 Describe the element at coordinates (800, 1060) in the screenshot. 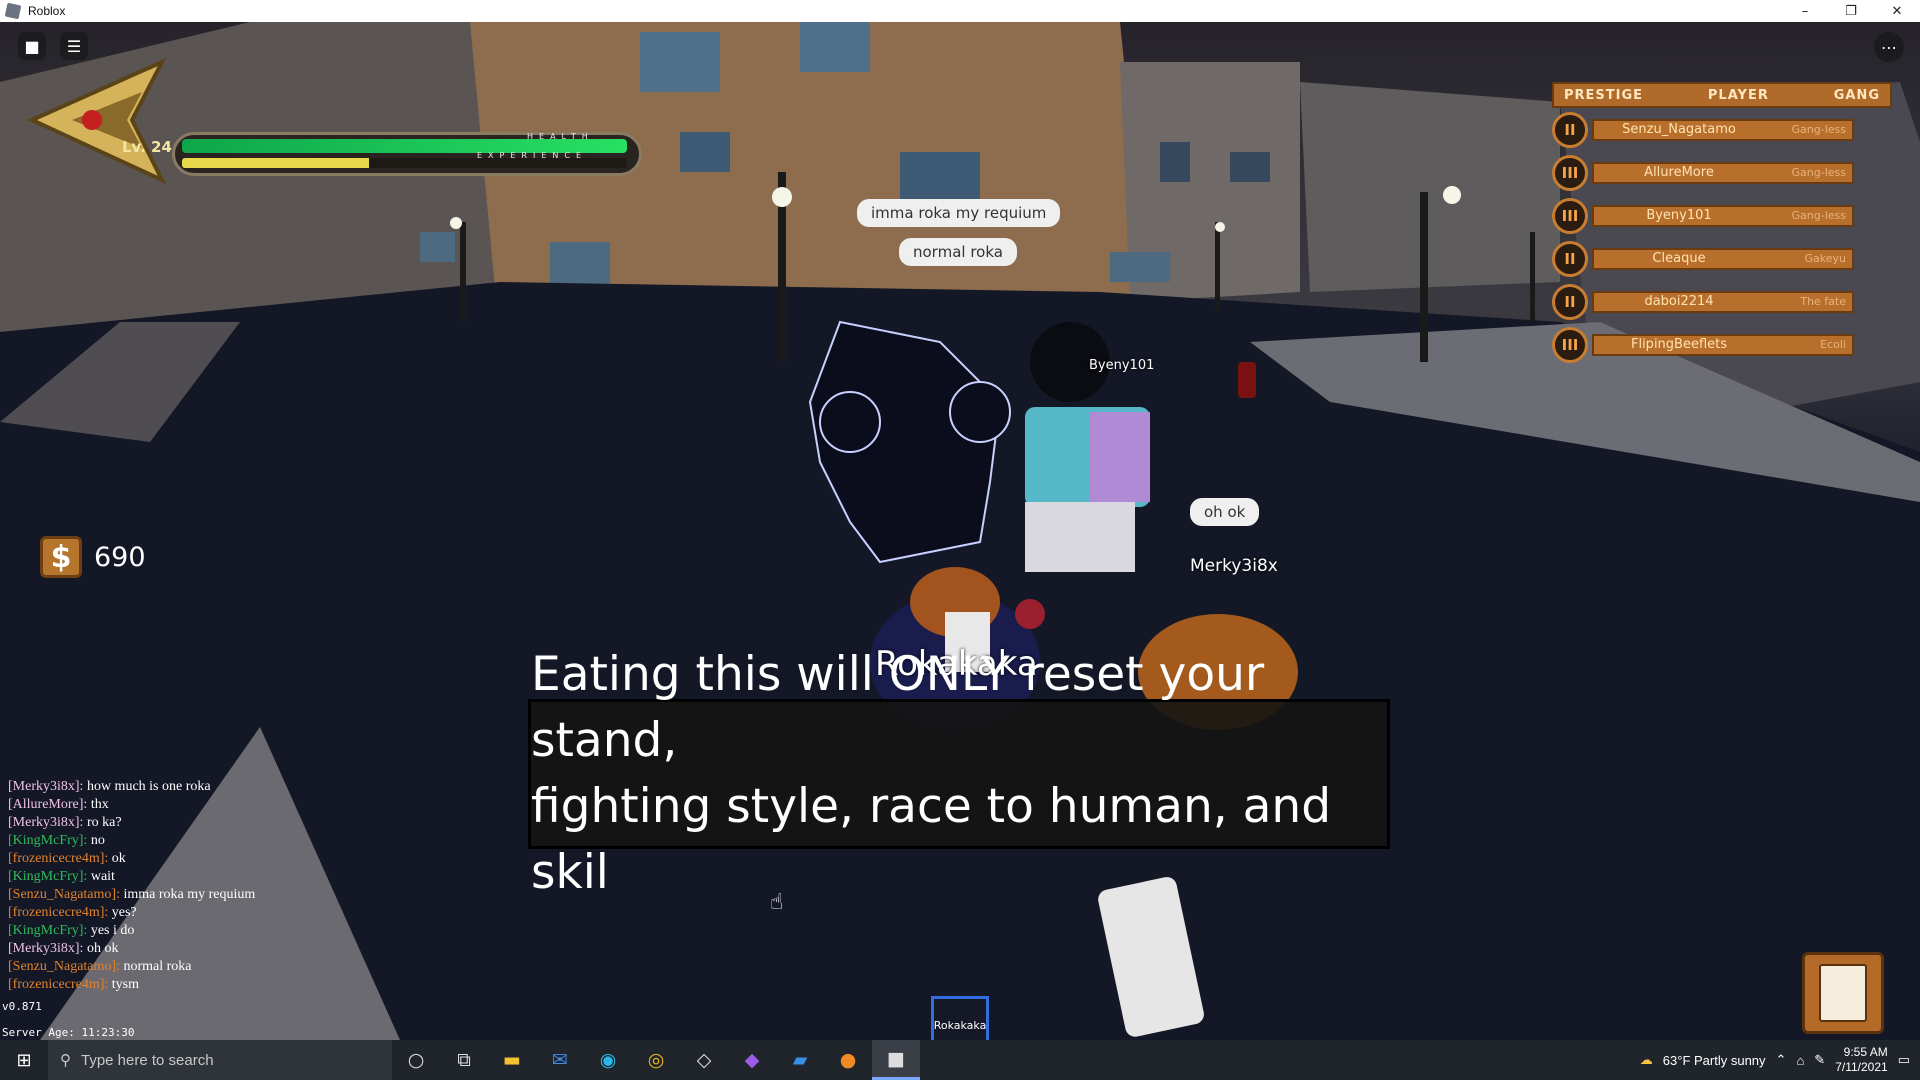

I see `roblox-studio-icon: ▰` at that location.